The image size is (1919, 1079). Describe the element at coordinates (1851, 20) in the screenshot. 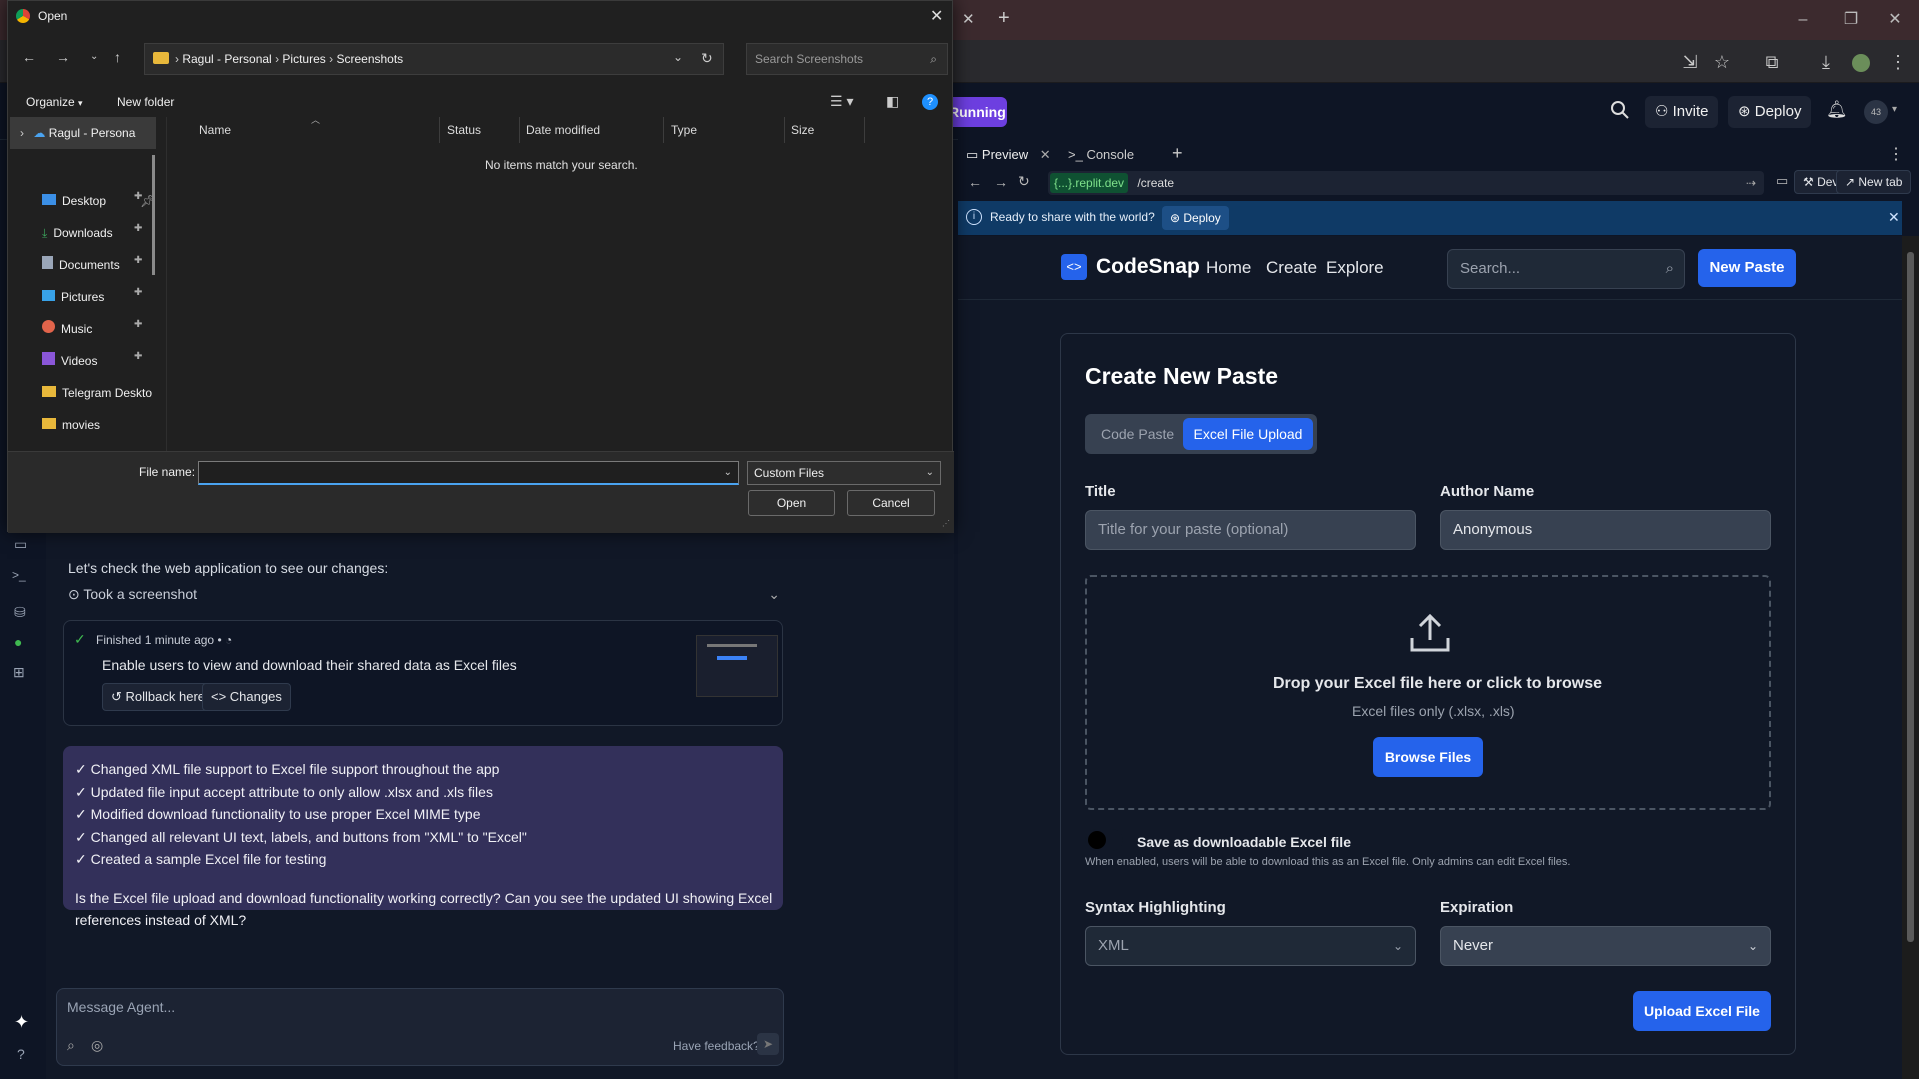

I see `restore-button: ❐` at that location.